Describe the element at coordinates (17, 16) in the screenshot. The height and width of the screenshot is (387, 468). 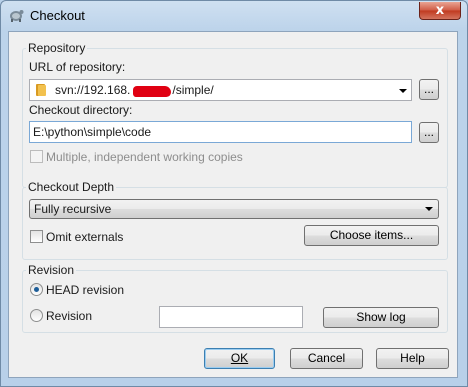
I see `tortoisesvn-icon` at that location.